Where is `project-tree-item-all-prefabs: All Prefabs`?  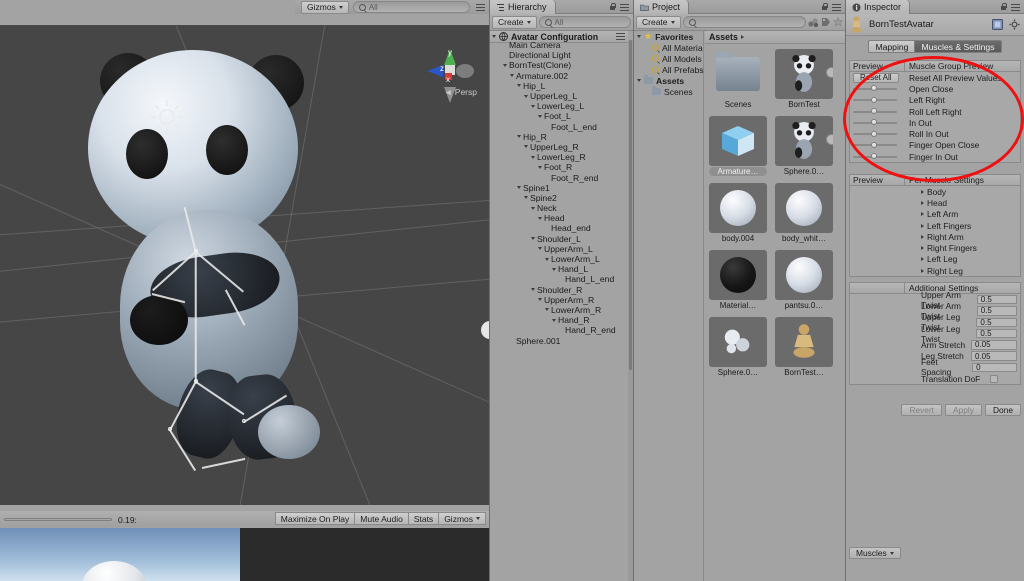
project-tree-item-all-prefabs: All Prefabs is located at coordinates (669, 69).